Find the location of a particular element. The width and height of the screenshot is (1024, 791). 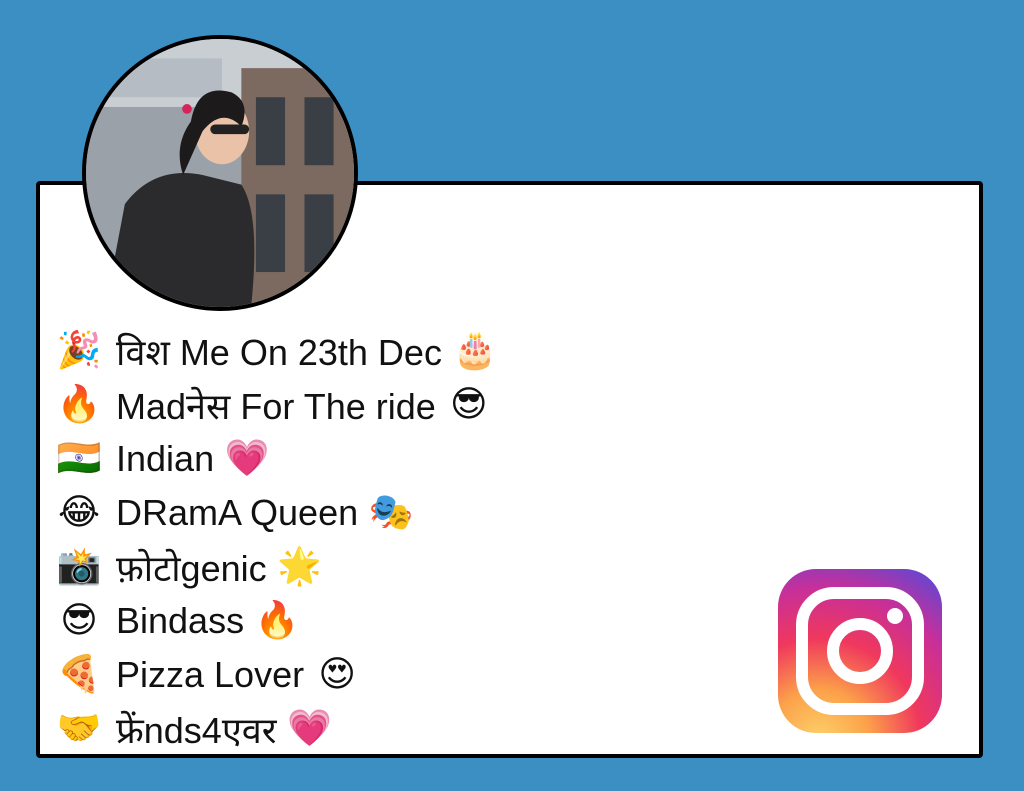

bio-line-text: Madनेस For The ride is located at coordinates (276, 406).